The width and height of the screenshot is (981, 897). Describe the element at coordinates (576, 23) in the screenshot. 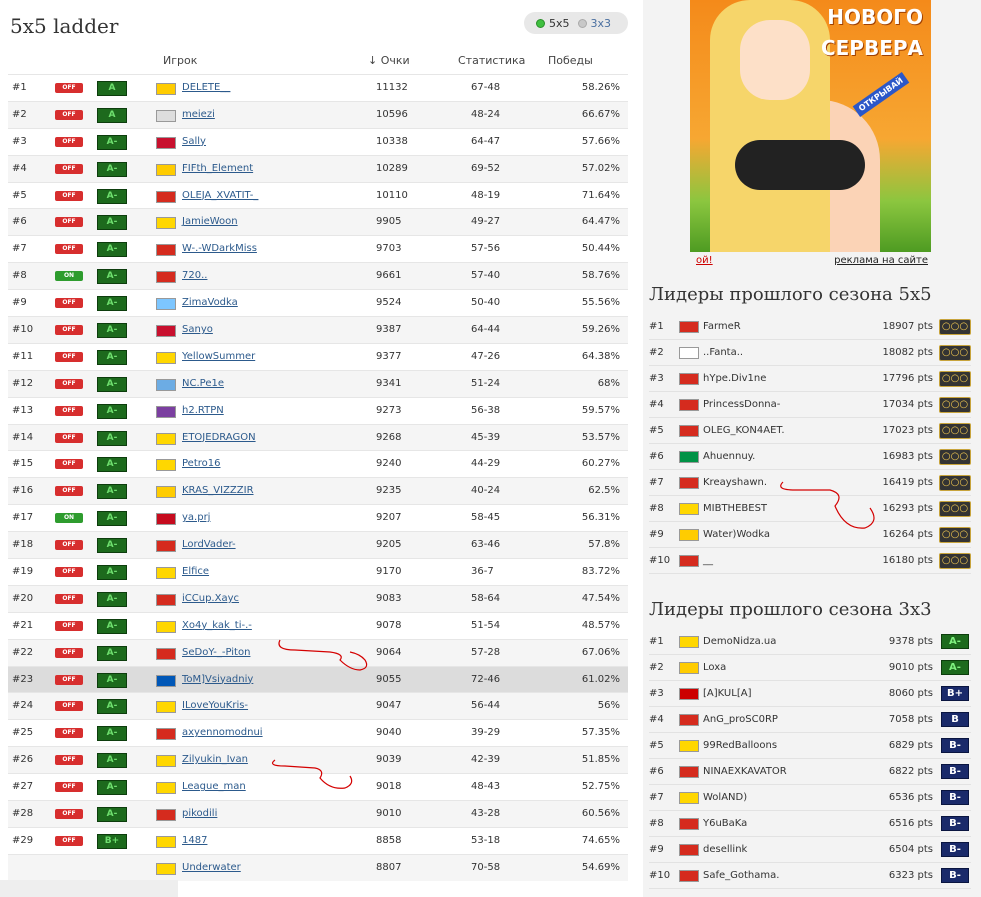

I see `mode-switch: 5x5 3x3` at that location.